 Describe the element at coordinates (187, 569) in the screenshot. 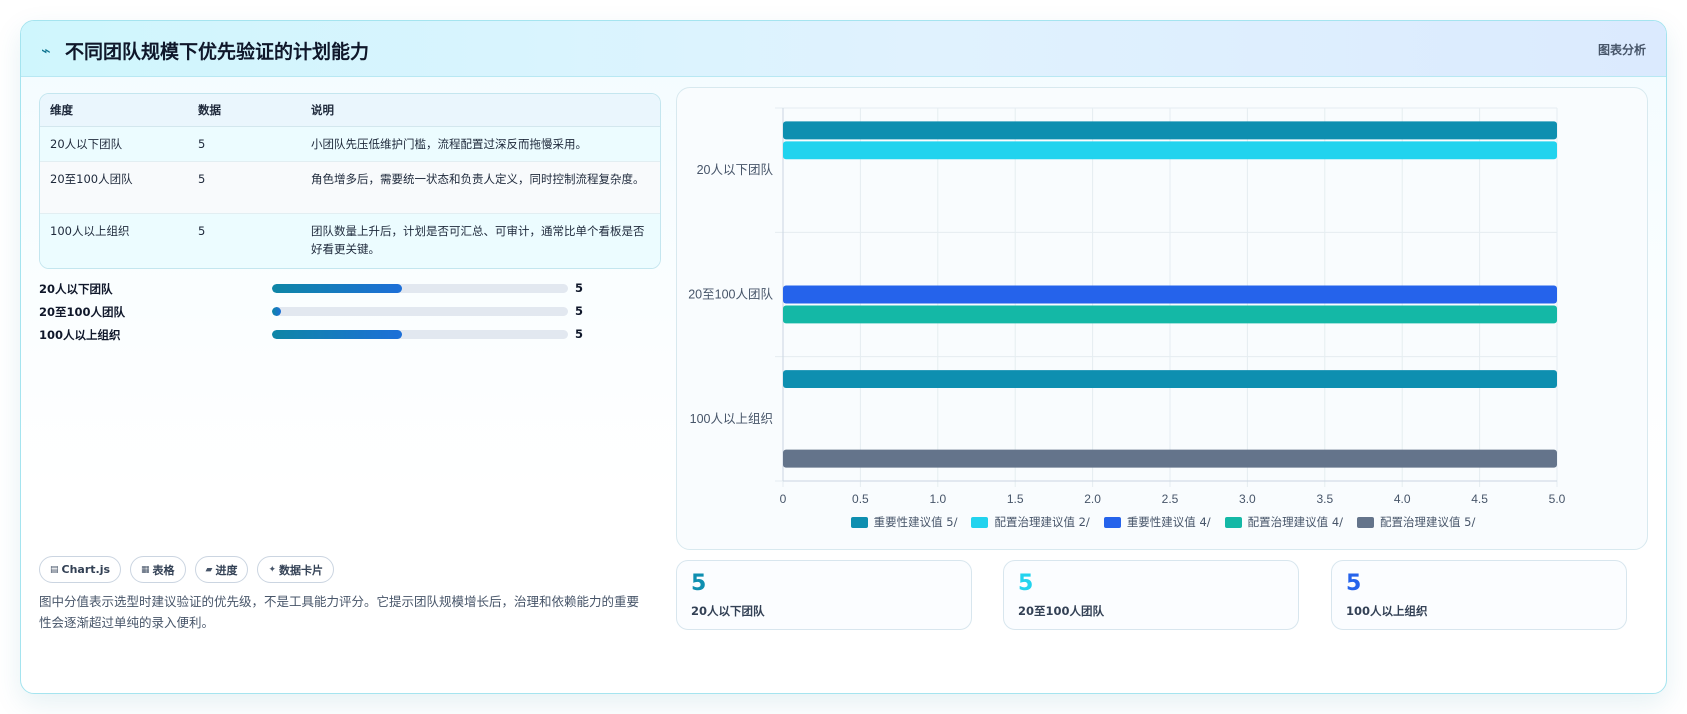

I see `badge-list: ▤ Chart.js ▦ 表格 ▰ 进度 ✦ 数据卡片` at that location.